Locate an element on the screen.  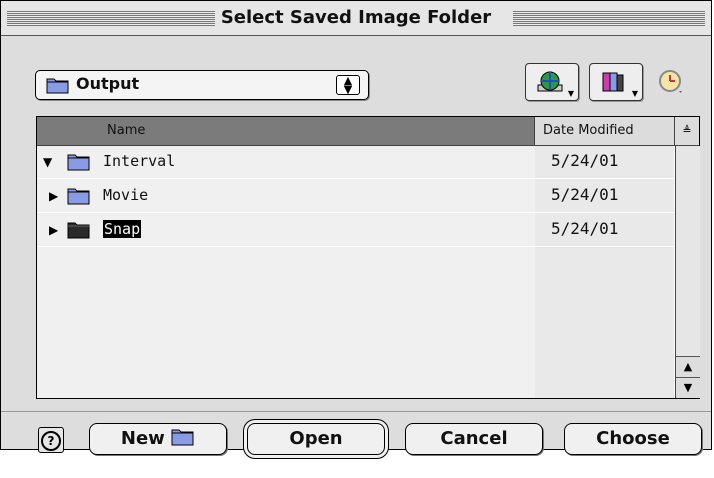
help-icon: ? is located at coordinates (51, 441).